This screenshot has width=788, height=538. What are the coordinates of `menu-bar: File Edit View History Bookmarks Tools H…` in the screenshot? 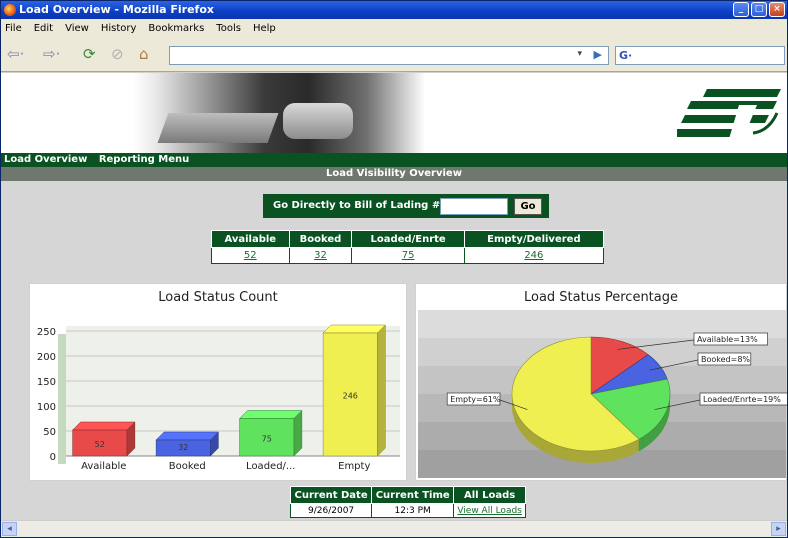 It's located at (394, 28).